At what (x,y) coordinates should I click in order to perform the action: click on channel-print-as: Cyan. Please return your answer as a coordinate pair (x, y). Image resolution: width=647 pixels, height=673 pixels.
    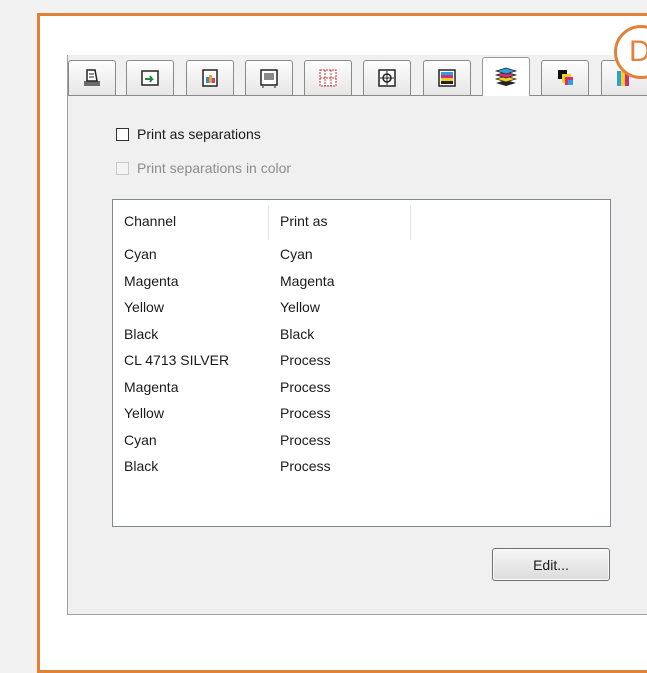
    Looking at the image, I should click on (296, 254).